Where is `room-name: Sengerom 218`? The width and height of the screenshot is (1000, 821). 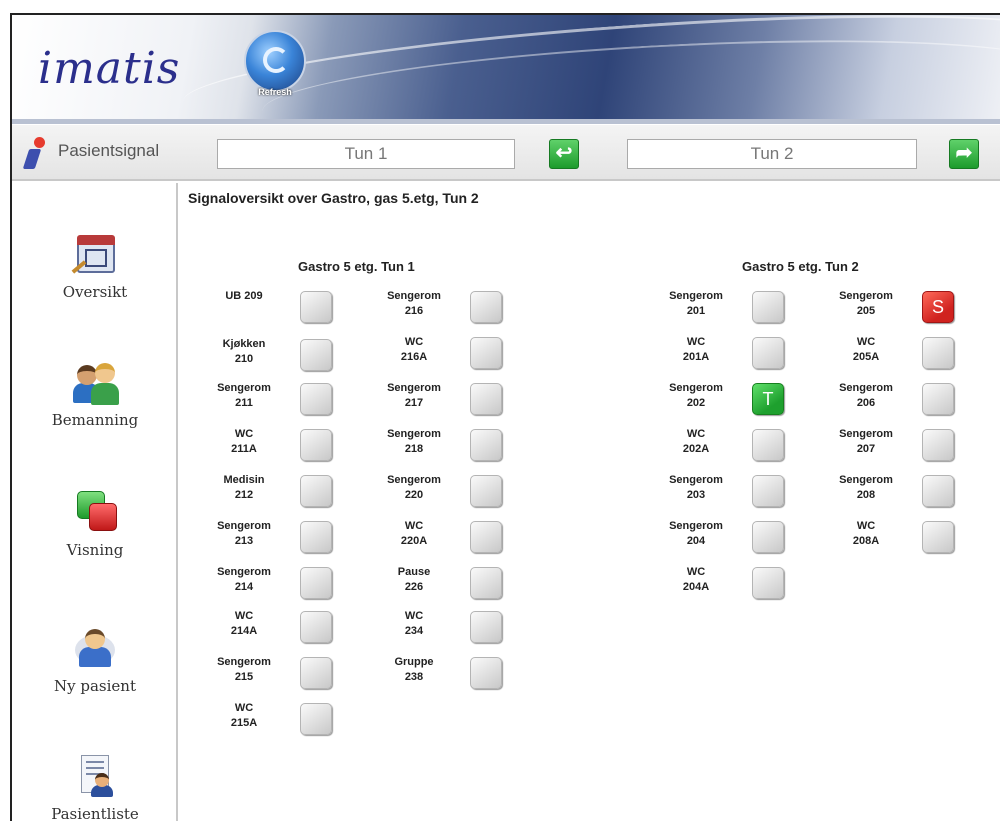
room-name: Sengerom 218 is located at coordinates (414, 442).